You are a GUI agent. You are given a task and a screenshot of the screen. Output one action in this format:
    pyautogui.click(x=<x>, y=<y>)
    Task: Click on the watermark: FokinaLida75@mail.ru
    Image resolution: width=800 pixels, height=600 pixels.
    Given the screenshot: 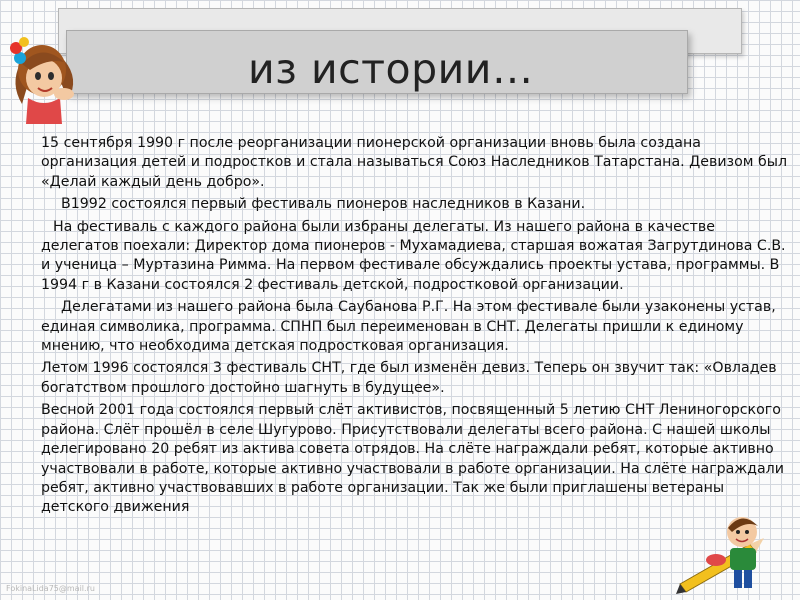 What is the action you would take?
    pyautogui.click(x=50, y=588)
    